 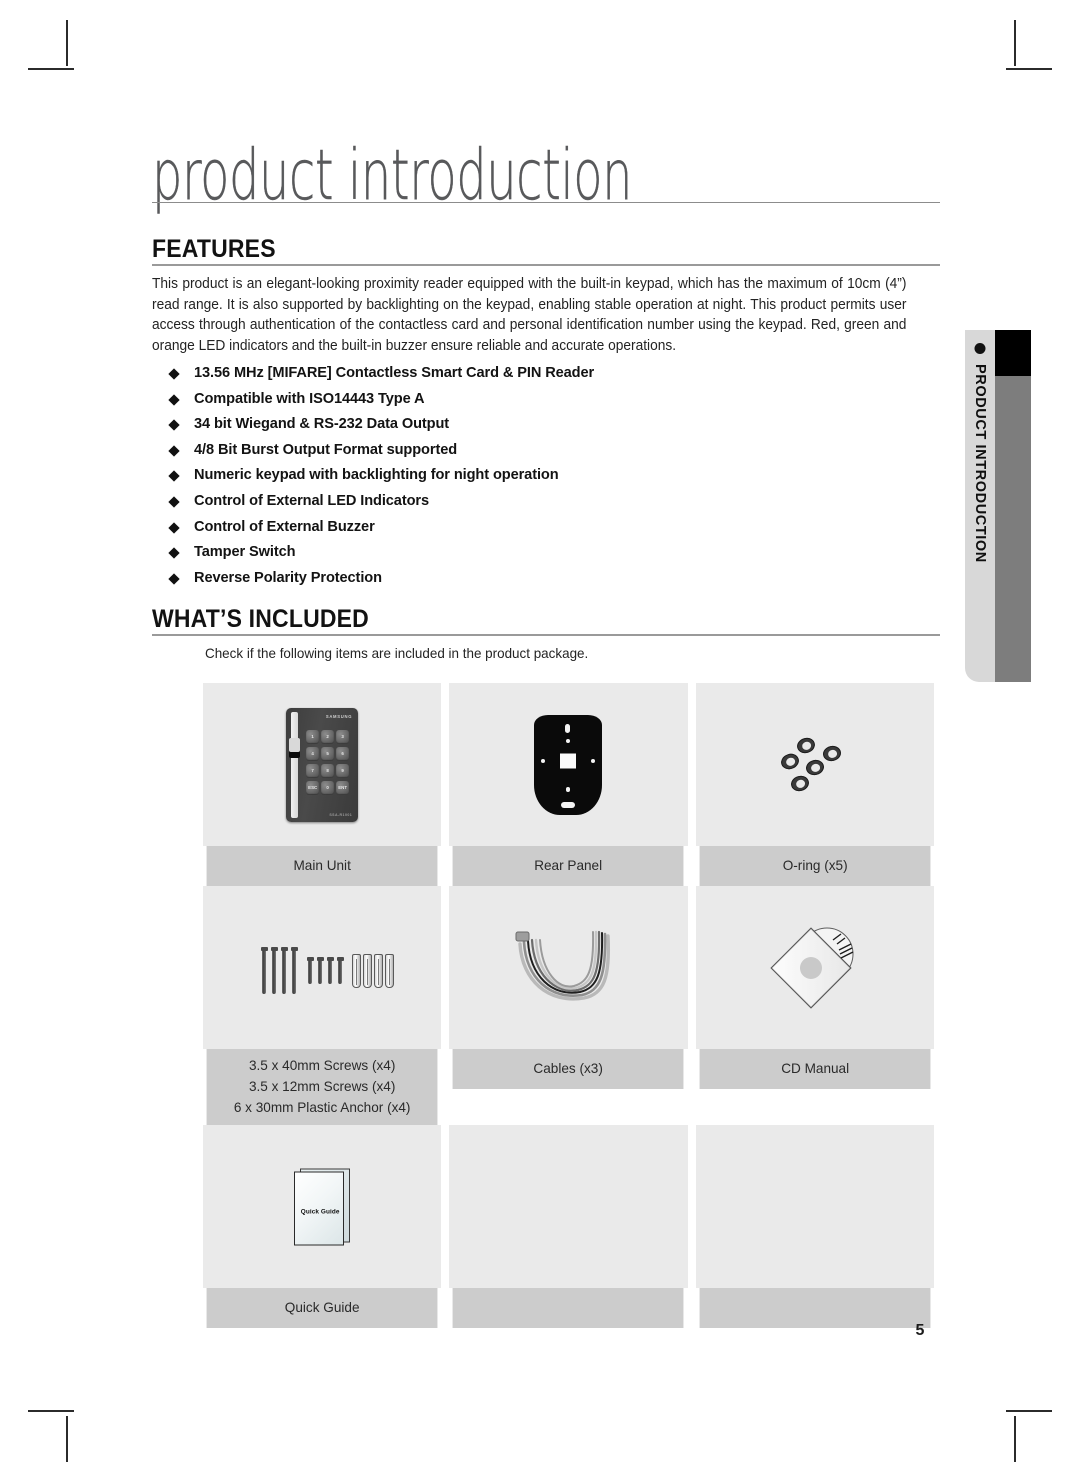 What do you see at coordinates (330, 762) in the screenshot?
I see `reader-keypad: 1 2 3 4 5 6 7 8 9 ESC 0 ENT` at bounding box center [330, 762].